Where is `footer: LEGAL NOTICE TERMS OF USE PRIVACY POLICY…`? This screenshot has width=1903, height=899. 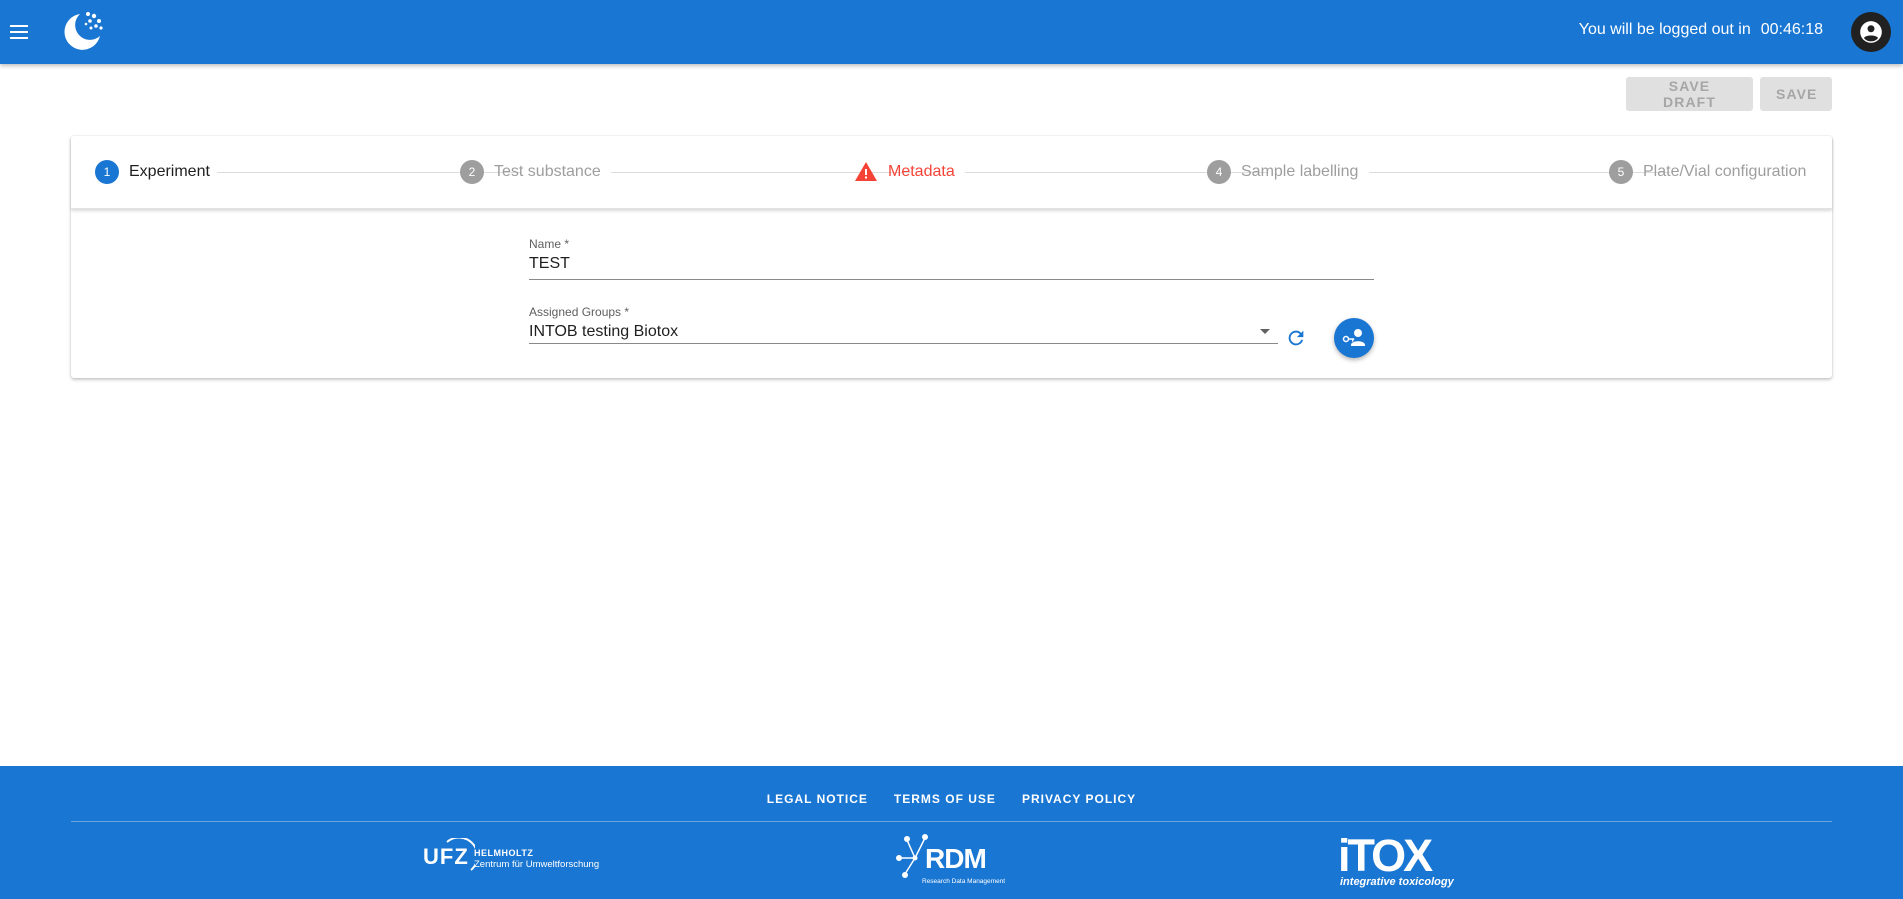 footer: LEGAL NOTICE TERMS OF USE PRIVACY POLICY… is located at coordinates (951, 832).